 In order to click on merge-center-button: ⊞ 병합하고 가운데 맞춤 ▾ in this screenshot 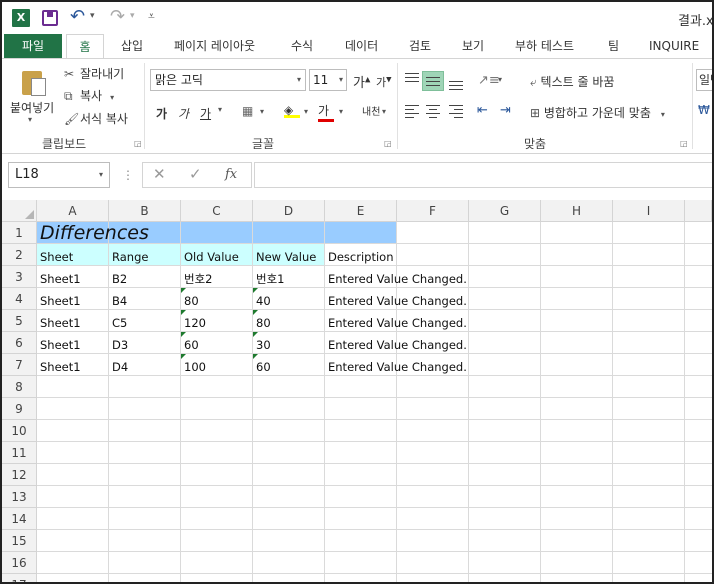, I will do `click(597, 112)`.